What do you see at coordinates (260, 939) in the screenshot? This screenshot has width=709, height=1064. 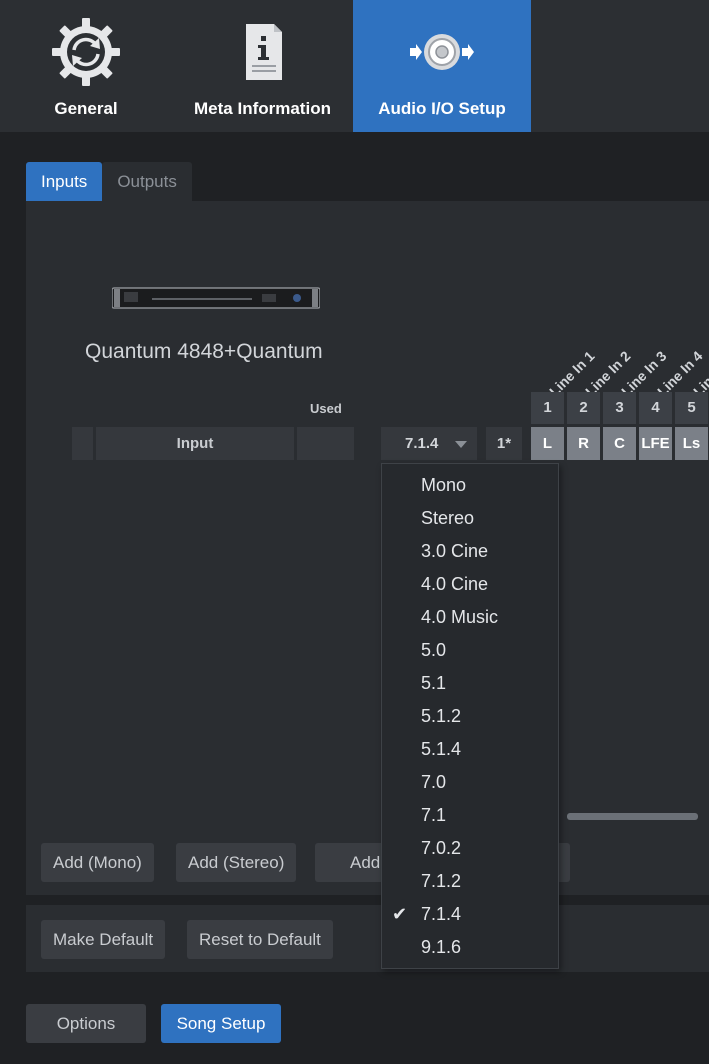 I see `reset-to-default-button: Reset to Default` at bounding box center [260, 939].